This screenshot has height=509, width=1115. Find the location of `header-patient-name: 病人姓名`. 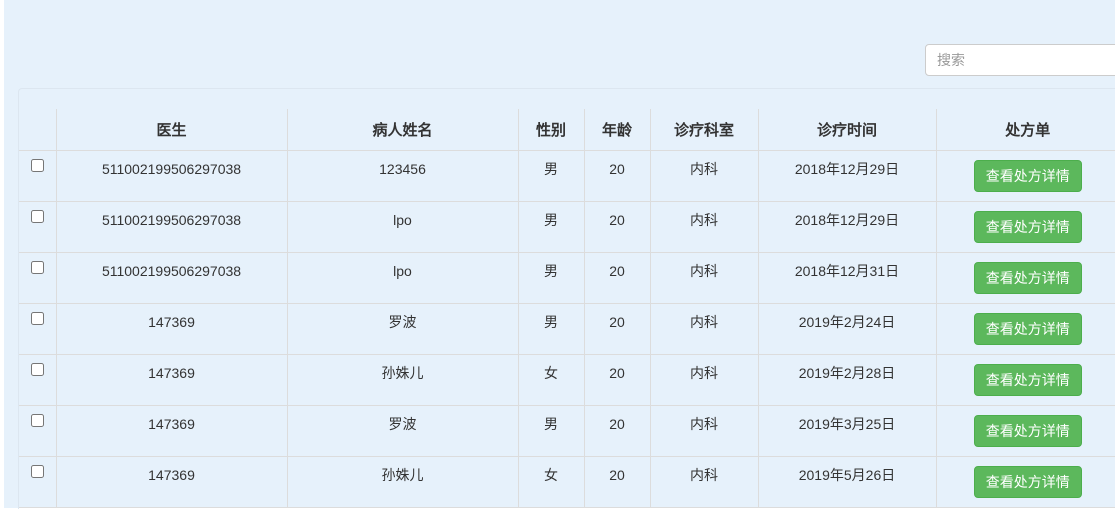

header-patient-name: 病人姓名 is located at coordinates (402, 130).